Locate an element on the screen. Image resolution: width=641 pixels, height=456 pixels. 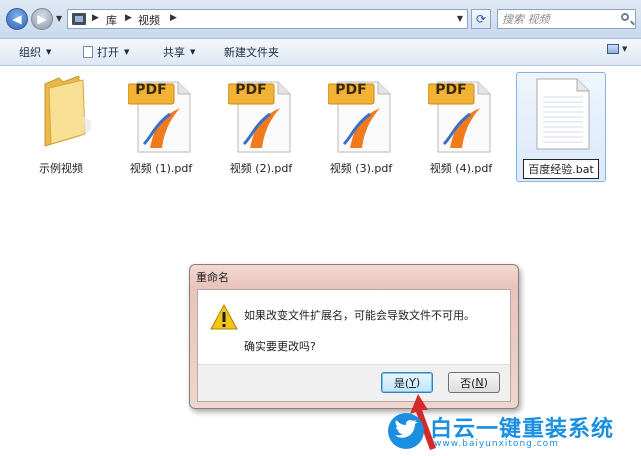
file-item-pdf-1: PDF 视频 (1).pdf is located at coordinates (161, 127).